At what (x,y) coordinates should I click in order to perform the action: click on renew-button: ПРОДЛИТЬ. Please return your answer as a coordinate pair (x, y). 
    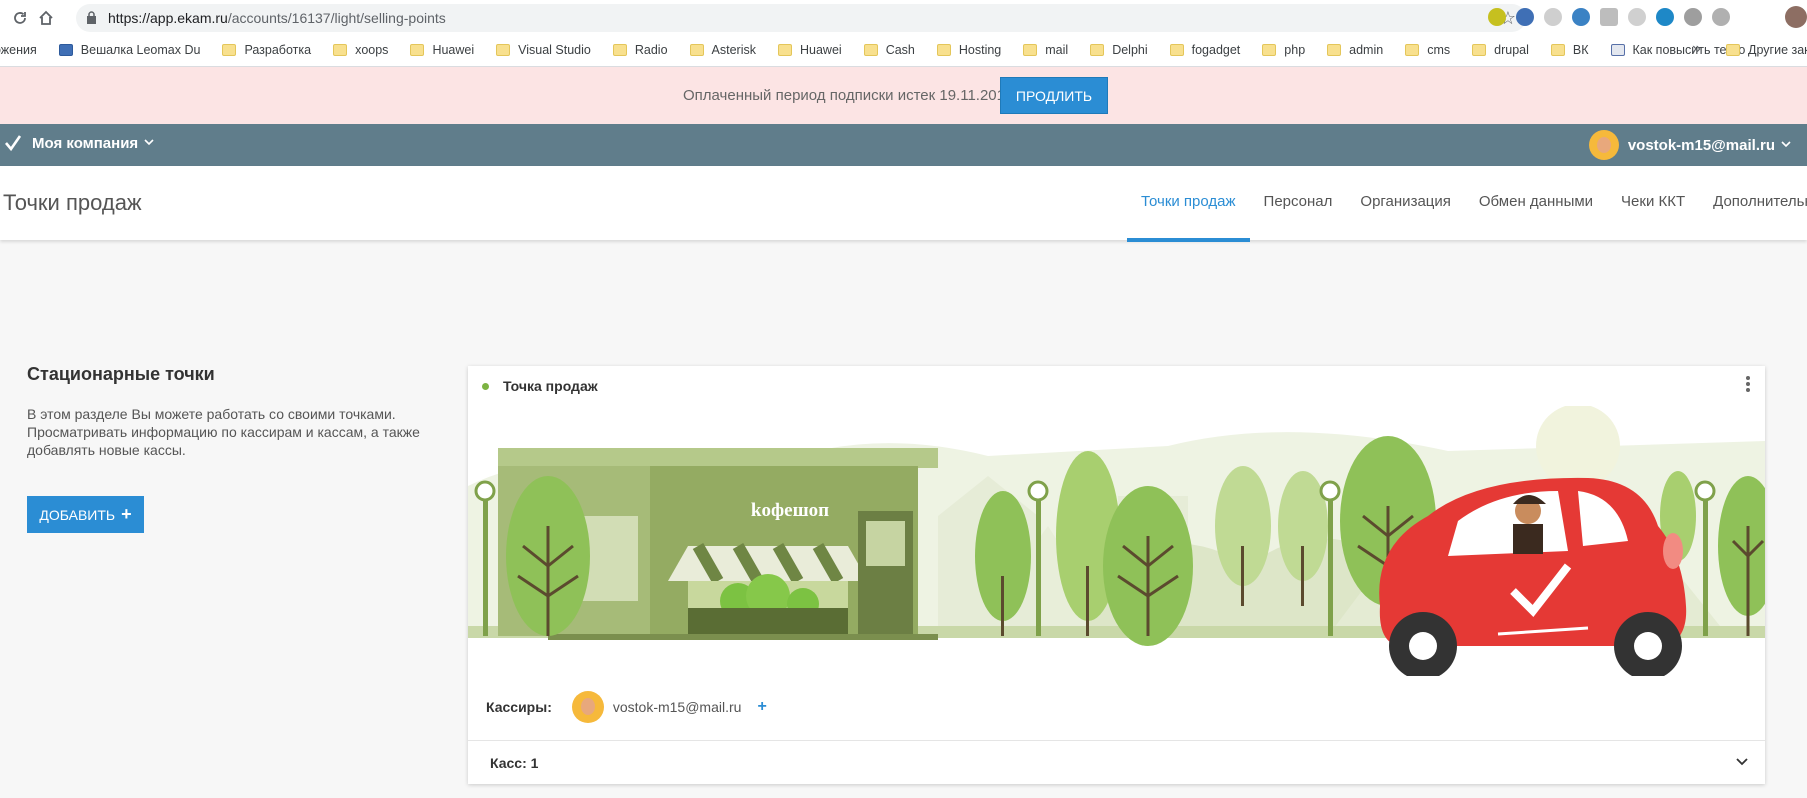
    Looking at the image, I should click on (1054, 95).